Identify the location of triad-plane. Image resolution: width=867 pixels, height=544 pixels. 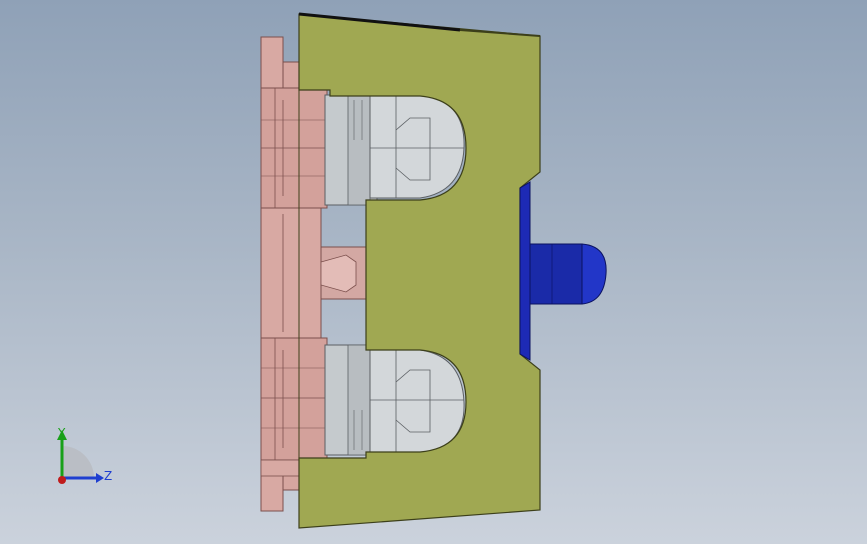
(78, 462).